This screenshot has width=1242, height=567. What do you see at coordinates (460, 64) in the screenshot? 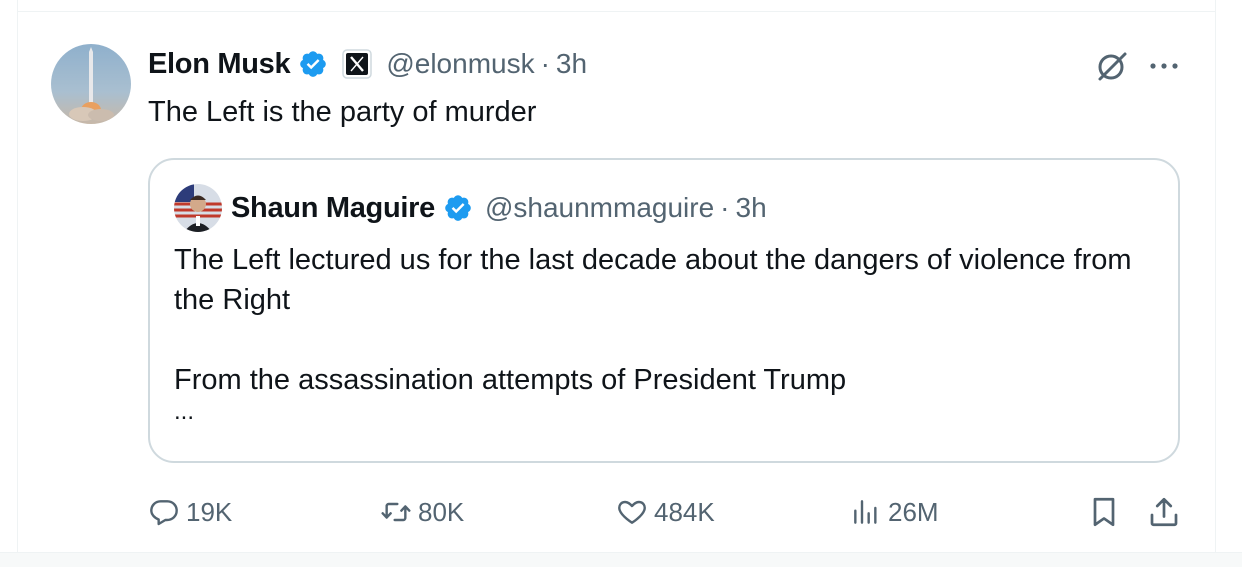
I see `author-handle: @elonmusk` at bounding box center [460, 64].